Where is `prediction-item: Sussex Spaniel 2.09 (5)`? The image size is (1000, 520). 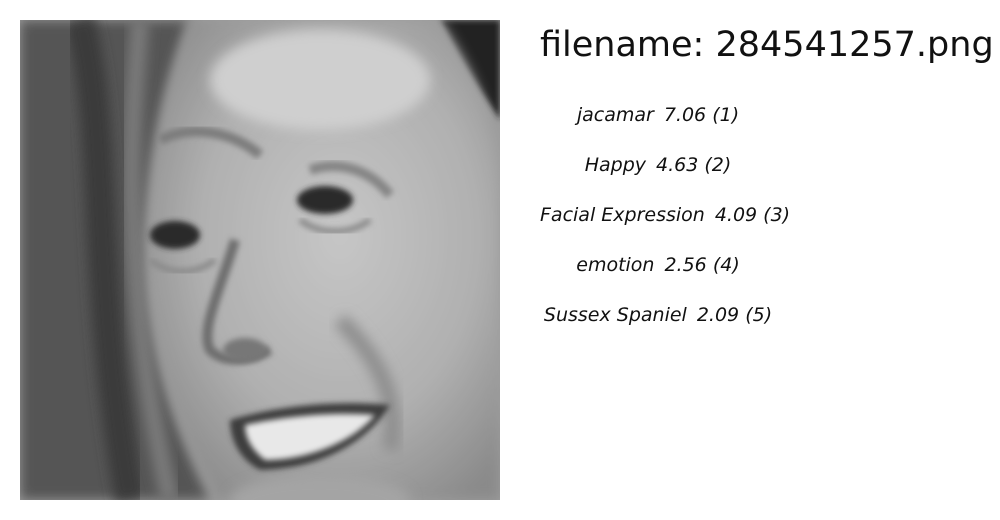
prediction-item: Sussex Spaniel 2.09 (5) is located at coordinates (658, 325).